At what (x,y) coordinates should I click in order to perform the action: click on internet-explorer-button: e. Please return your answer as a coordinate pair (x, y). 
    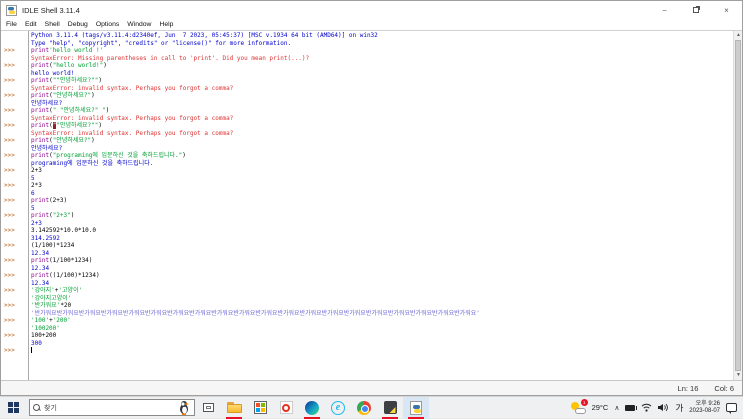
    Looking at the image, I should click on (338, 408).